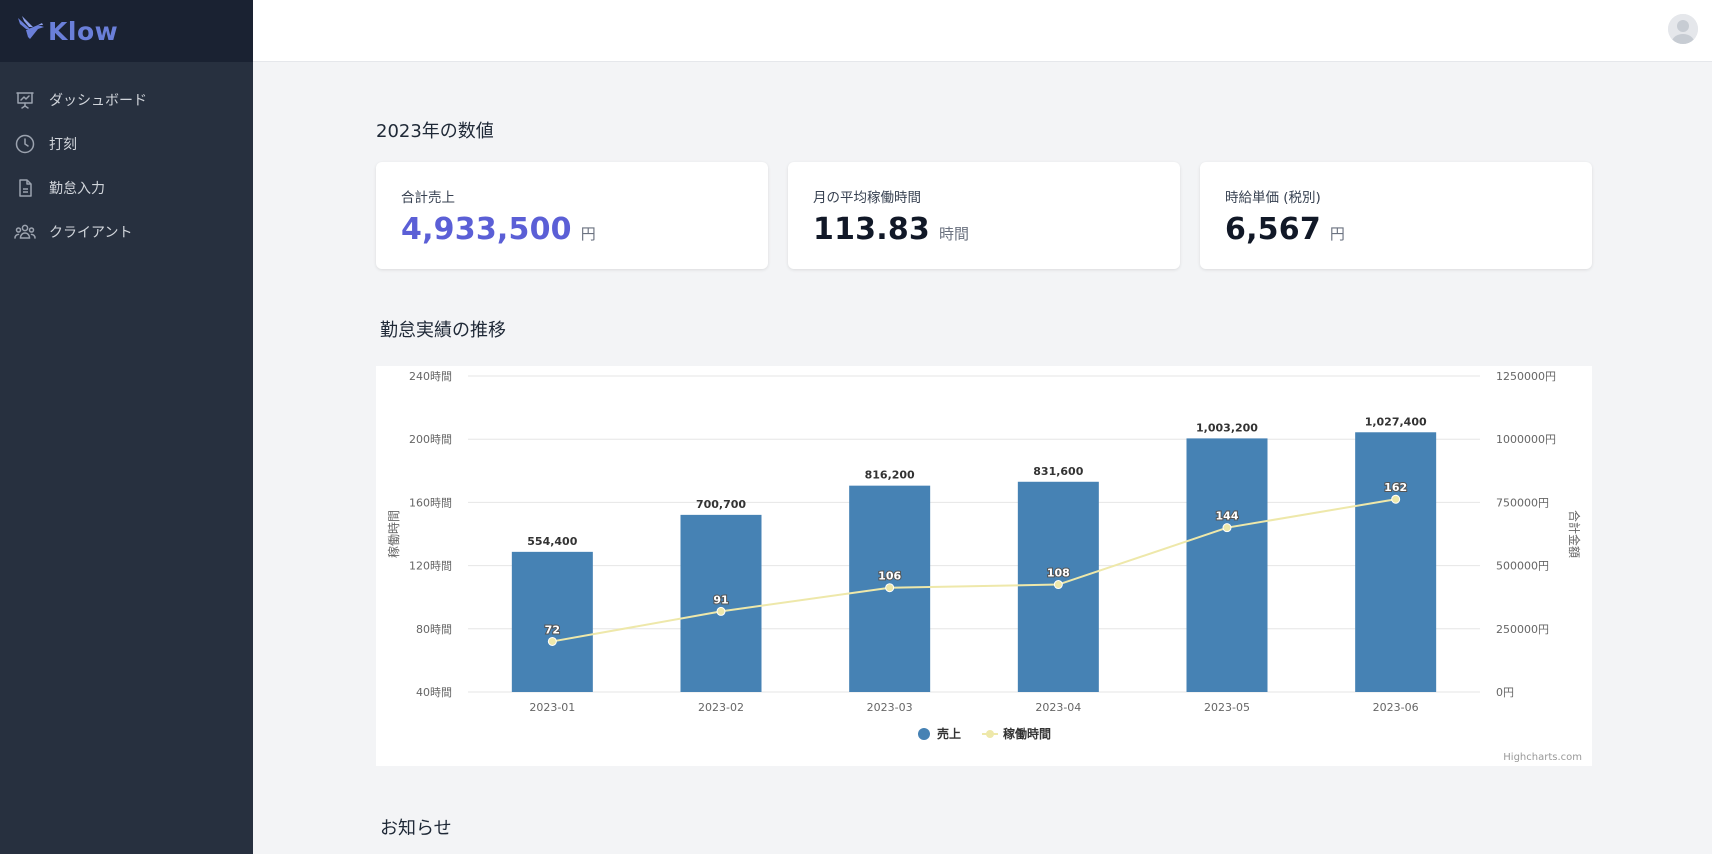 The width and height of the screenshot is (1712, 854). I want to click on document-icon, so click(25, 188).